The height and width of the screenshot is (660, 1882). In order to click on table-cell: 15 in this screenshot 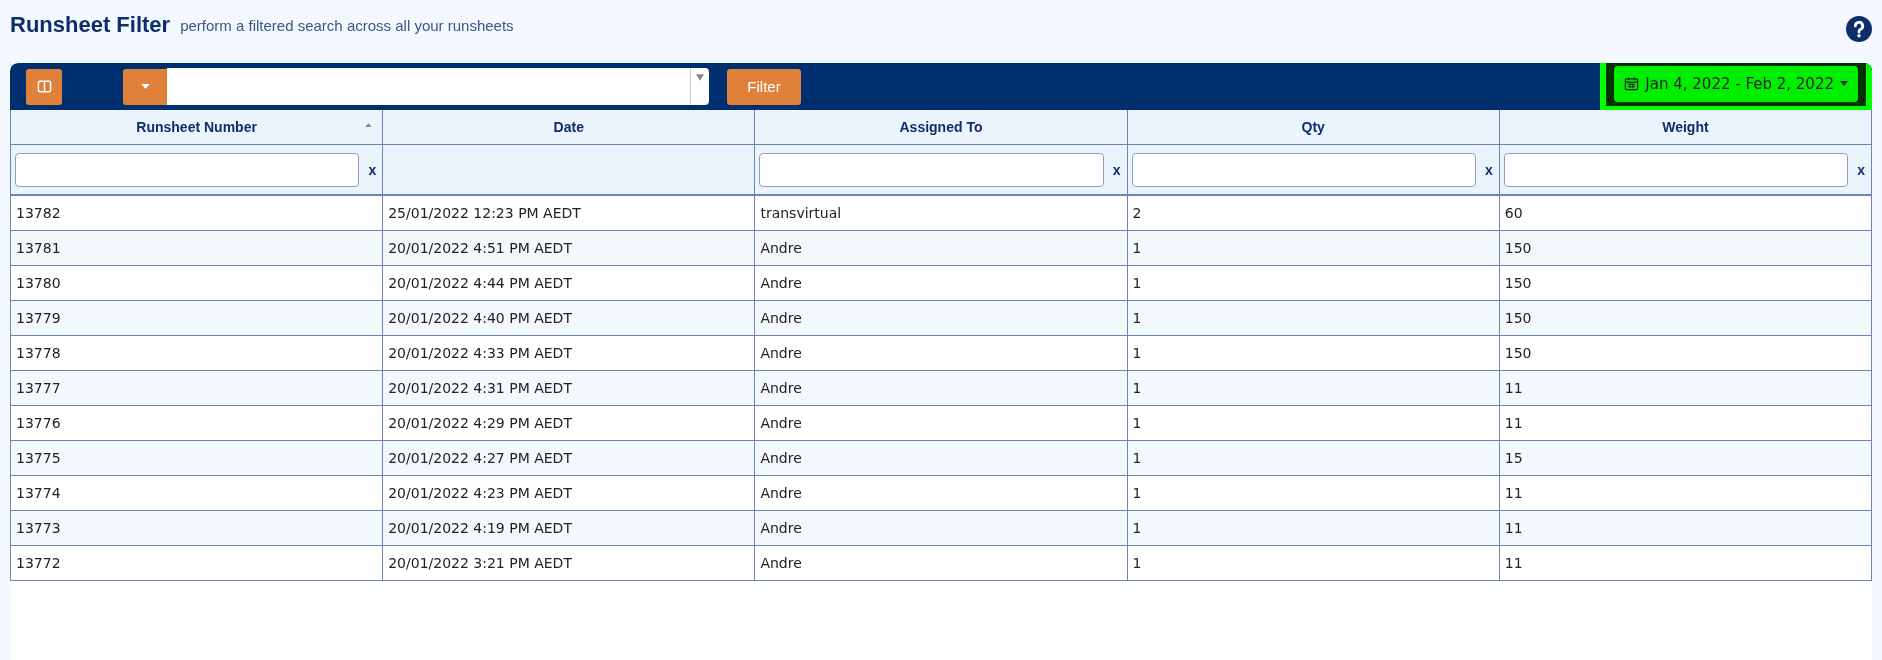, I will do `click(1685, 458)`.